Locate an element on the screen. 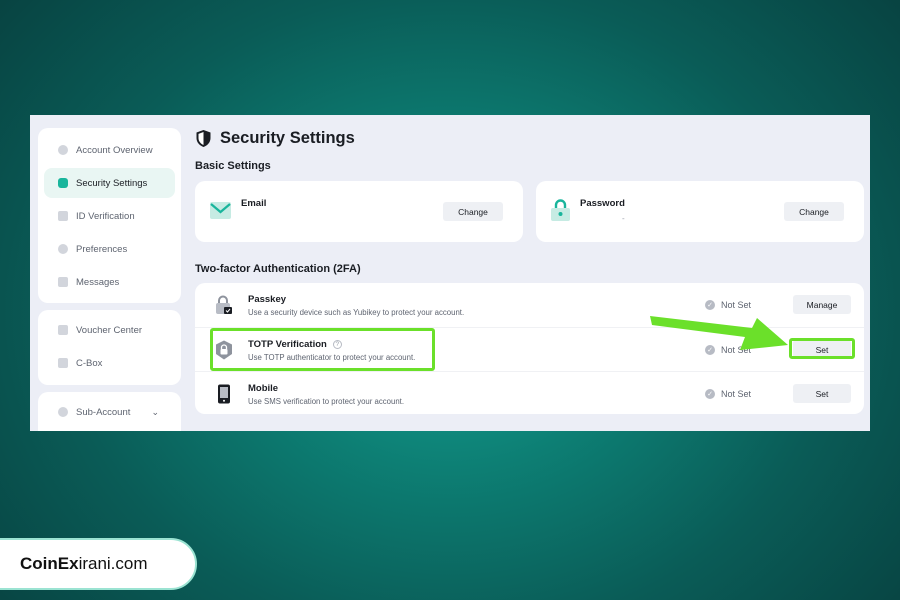 The width and height of the screenshot is (900, 600). brand-name-rest: irani.com is located at coordinates (113, 563).